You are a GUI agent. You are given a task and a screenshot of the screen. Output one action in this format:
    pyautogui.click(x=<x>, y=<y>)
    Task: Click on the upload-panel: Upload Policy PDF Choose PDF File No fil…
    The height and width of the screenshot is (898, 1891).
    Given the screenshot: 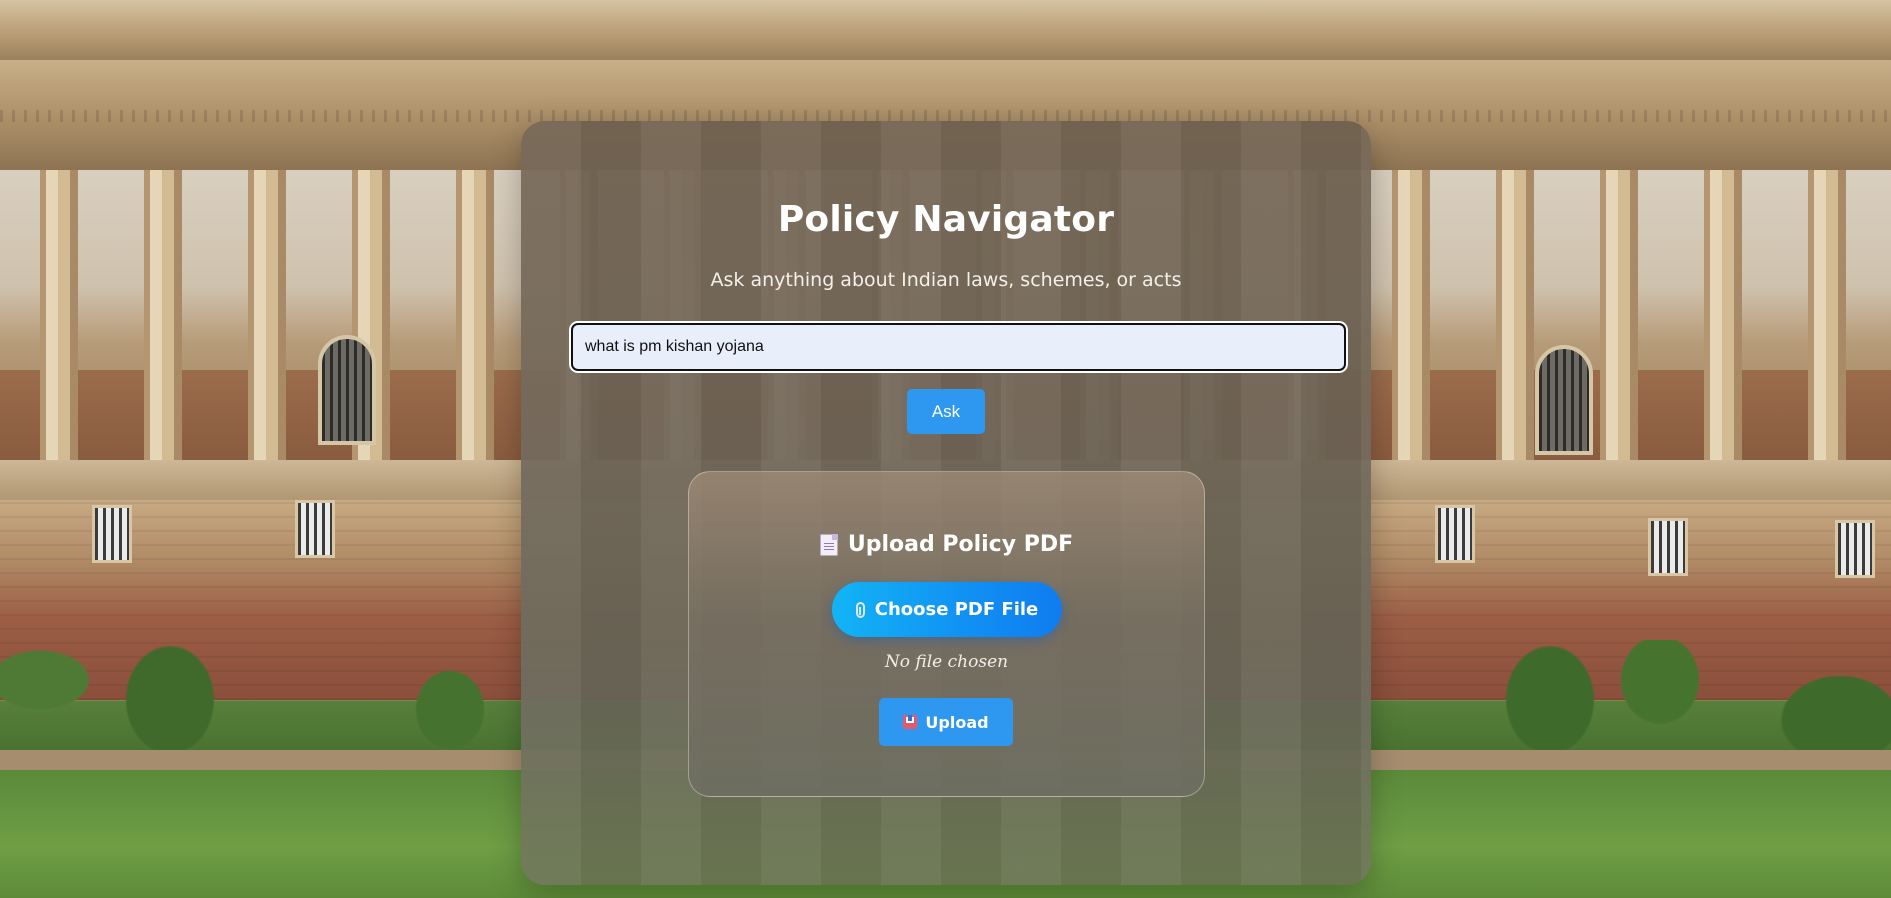 What is the action you would take?
    pyautogui.click(x=946, y=634)
    